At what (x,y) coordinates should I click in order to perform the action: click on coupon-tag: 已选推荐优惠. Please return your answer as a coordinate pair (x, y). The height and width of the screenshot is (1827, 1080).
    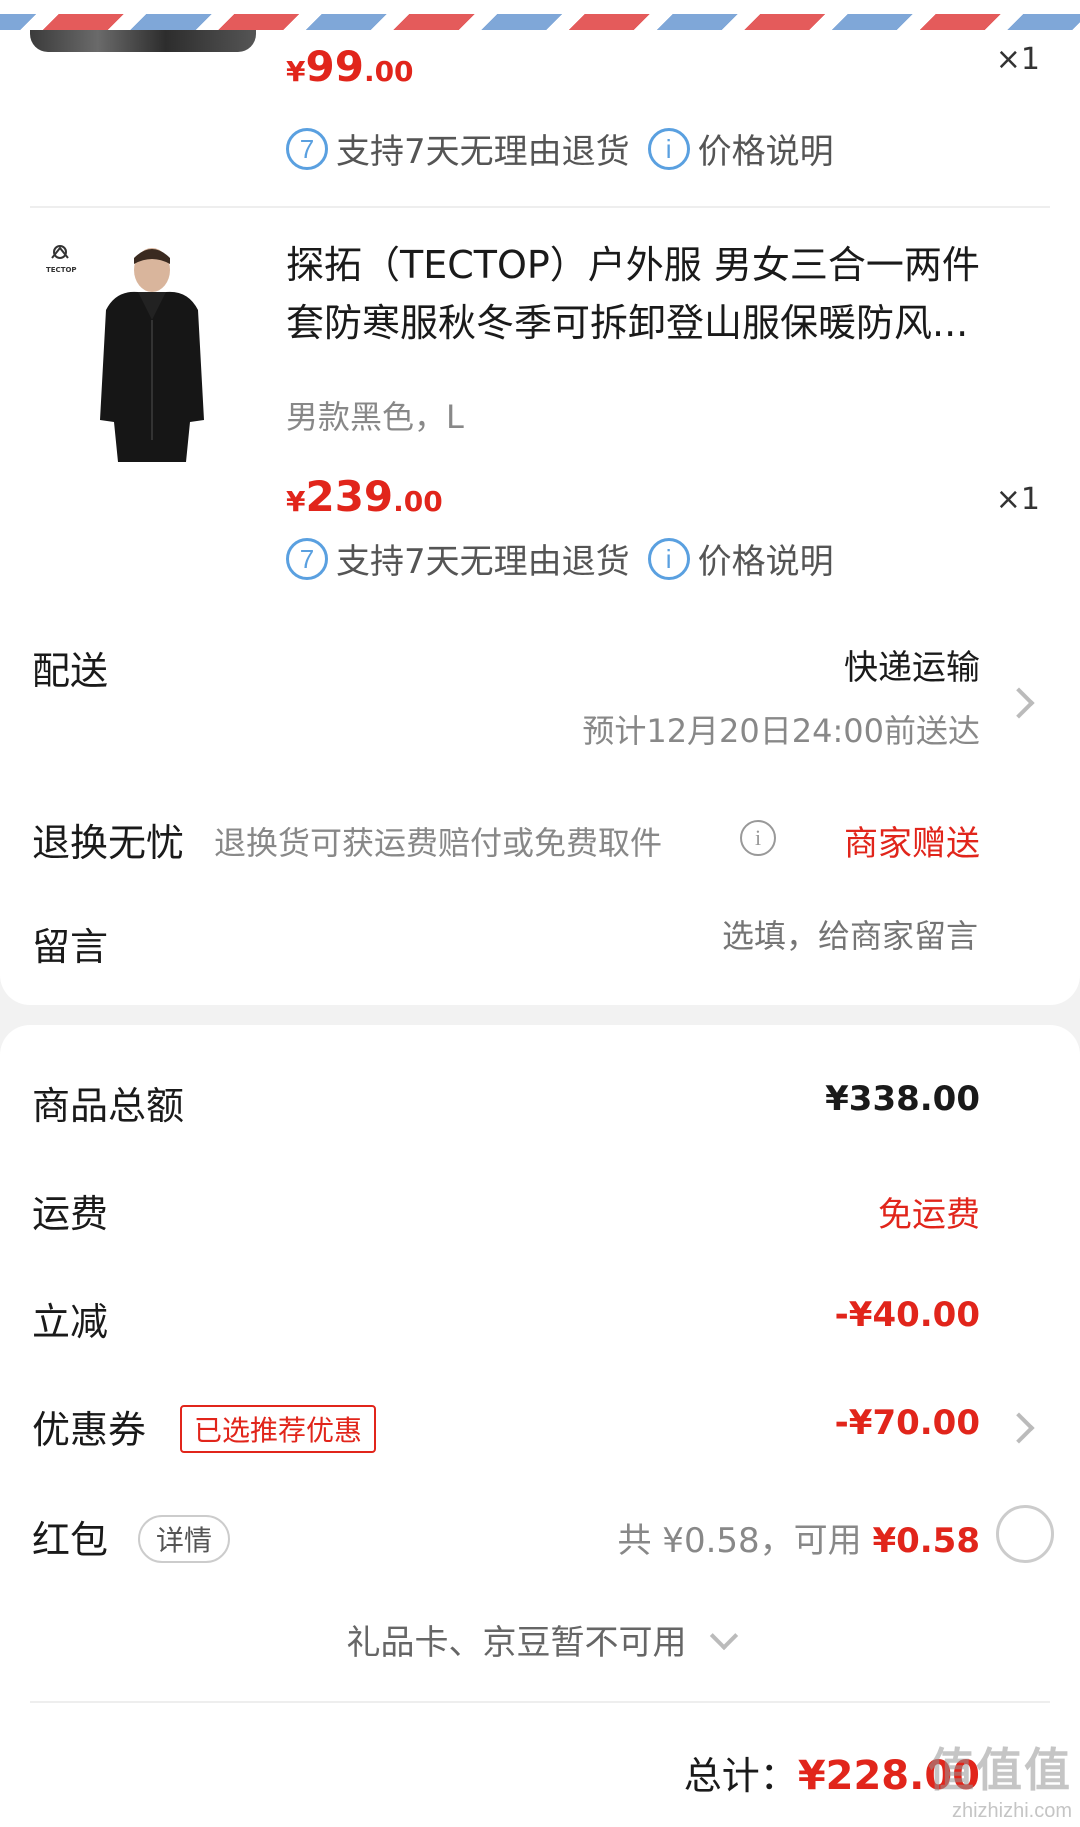
    Looking at the image, I should click on (278, 1429).